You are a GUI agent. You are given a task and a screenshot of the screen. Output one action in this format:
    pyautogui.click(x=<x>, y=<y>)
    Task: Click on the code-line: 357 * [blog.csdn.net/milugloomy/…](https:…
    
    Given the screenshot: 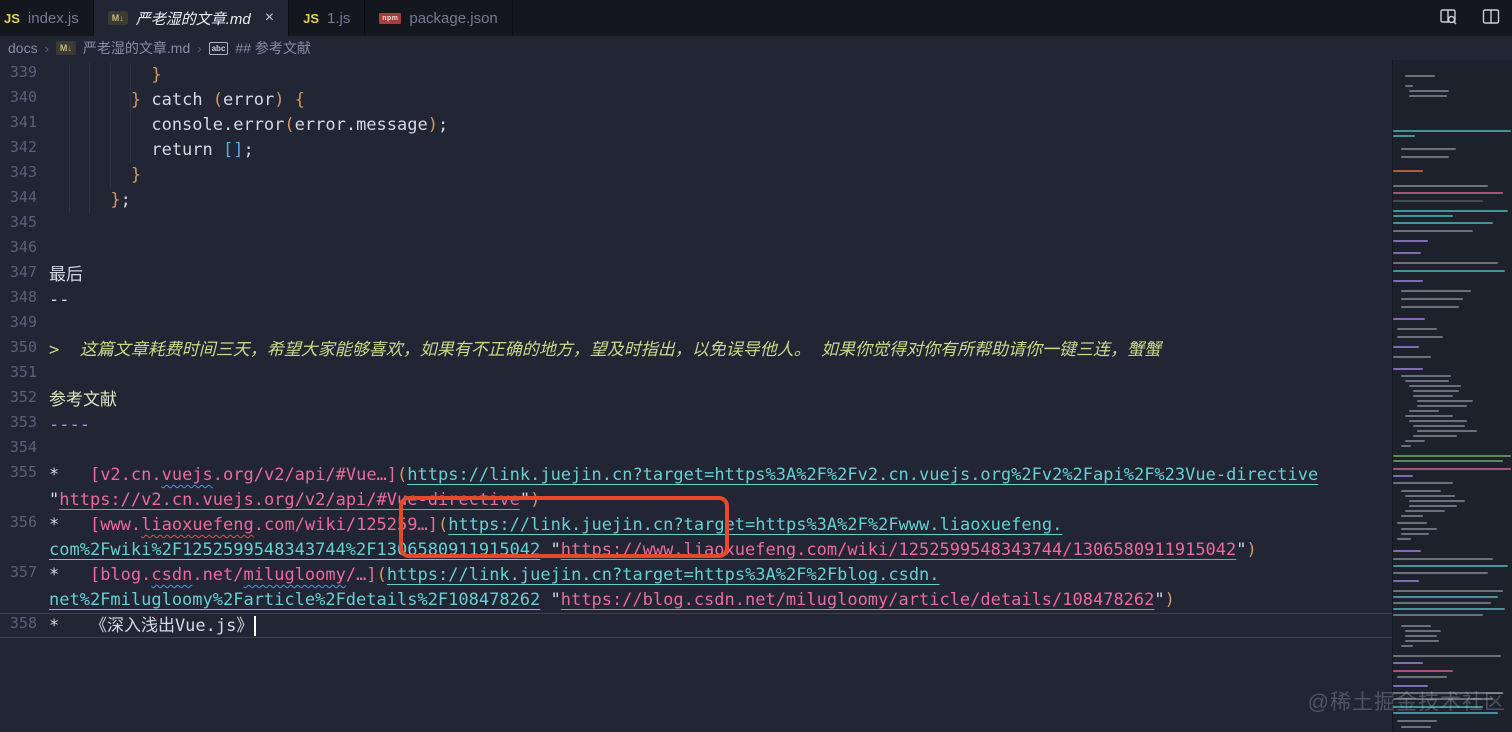 What is the action you would take?
    pyautogui.click(x=696, y=575)
    